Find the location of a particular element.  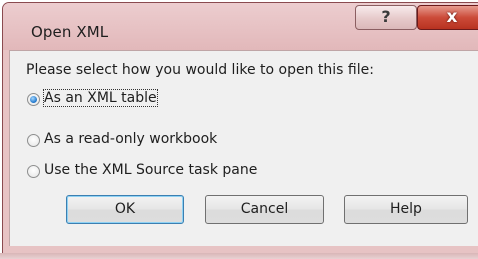

radio-label-xml-source-pane: Use the XML Source task pane is located at coordinates (150, 170).